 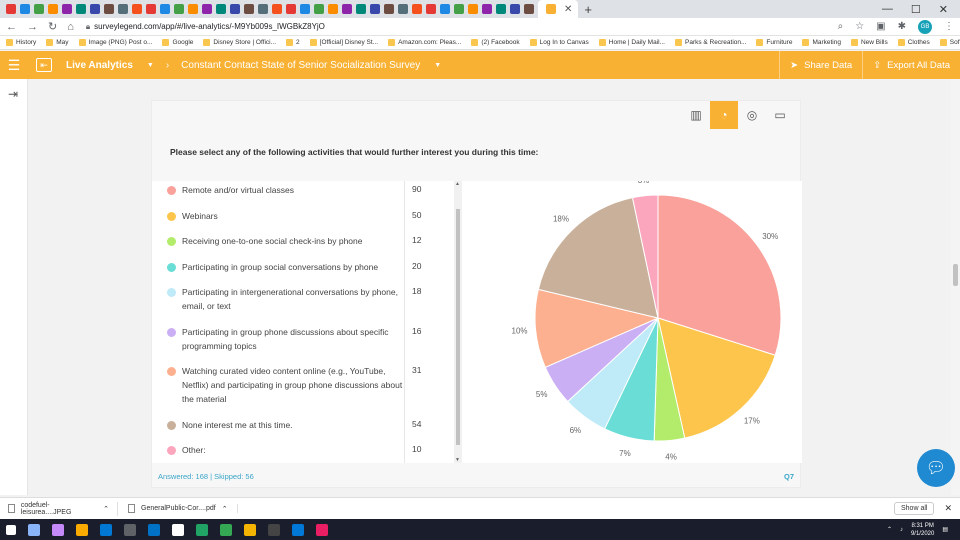 What do you see at coordinates (154, 529) in the screenshot?
I see `outlook-icon` at bounding box center [154, 529].